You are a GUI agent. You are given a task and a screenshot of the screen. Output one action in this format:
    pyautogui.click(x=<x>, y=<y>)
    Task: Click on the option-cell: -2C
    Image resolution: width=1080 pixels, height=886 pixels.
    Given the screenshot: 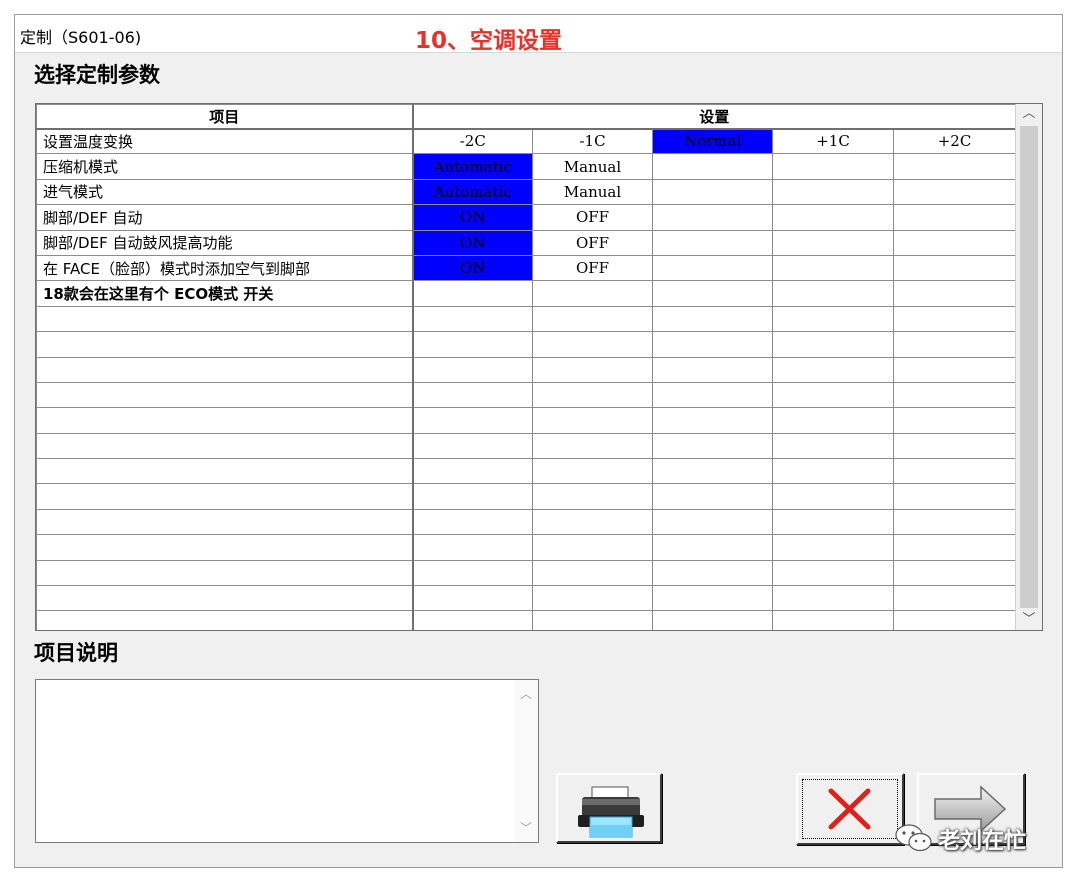 What is the action you would take?
    pyautogui.click(x=472, y=141)
    